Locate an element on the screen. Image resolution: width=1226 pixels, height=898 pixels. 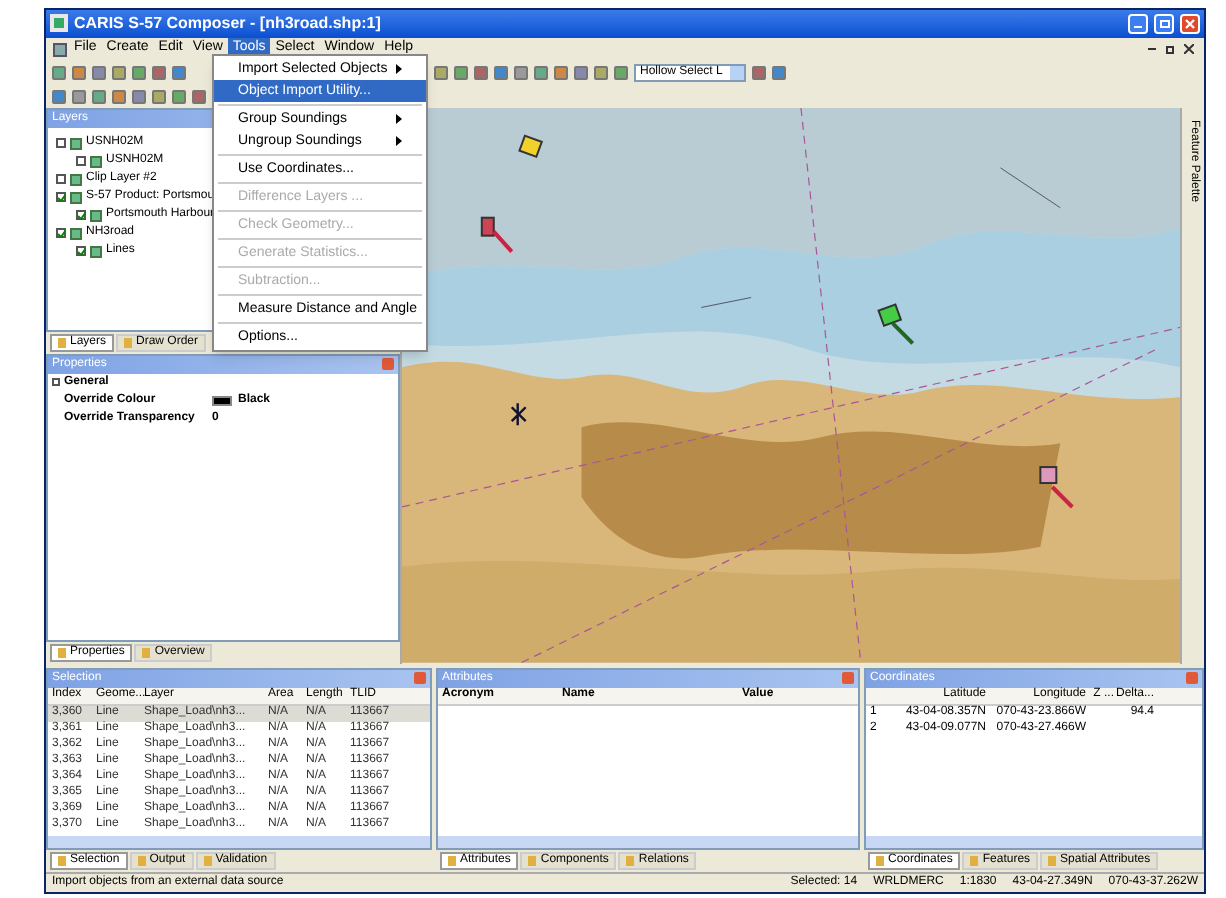
minimize-button is located at coordinates (1138, 23).